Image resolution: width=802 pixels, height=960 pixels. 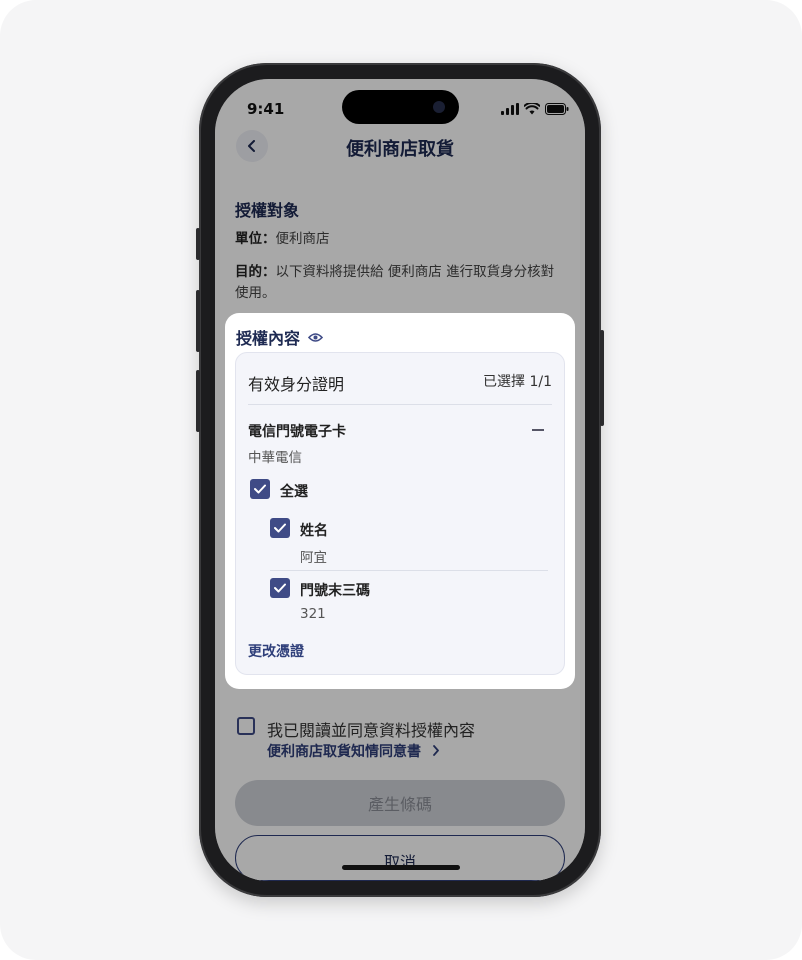 What do you see at coordinates (275, 458) in the screenshot?
I see `credential-issuer: 中華電信` at bounding box center [275, 458].